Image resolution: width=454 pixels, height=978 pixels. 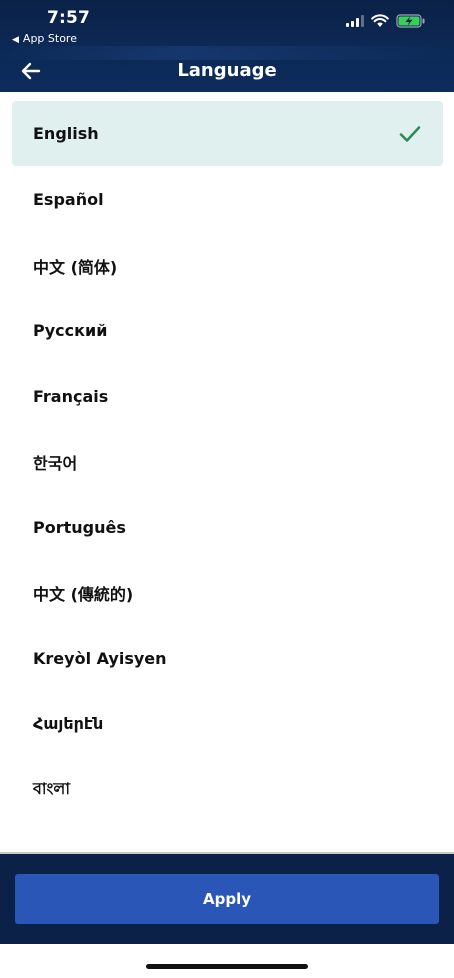 What do you see at coordinates (69, 18) in the screenshot?
I see `status-time: 7:57` at bounding box center [69, 18].